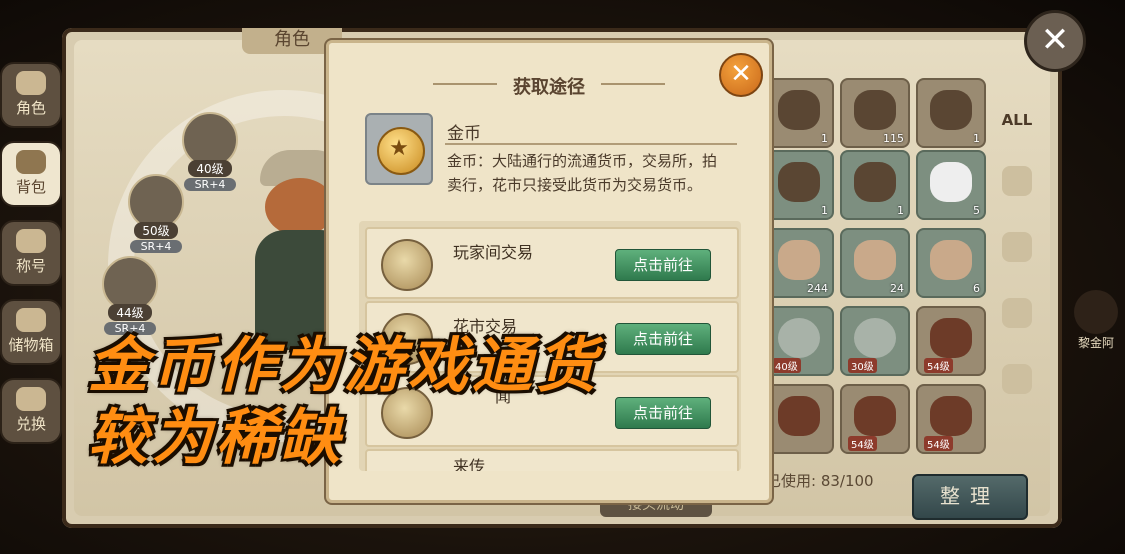 The width and height of the screenshot is (1125, 554). I want to click on item-icon-frame: ★, so click(399, 149).